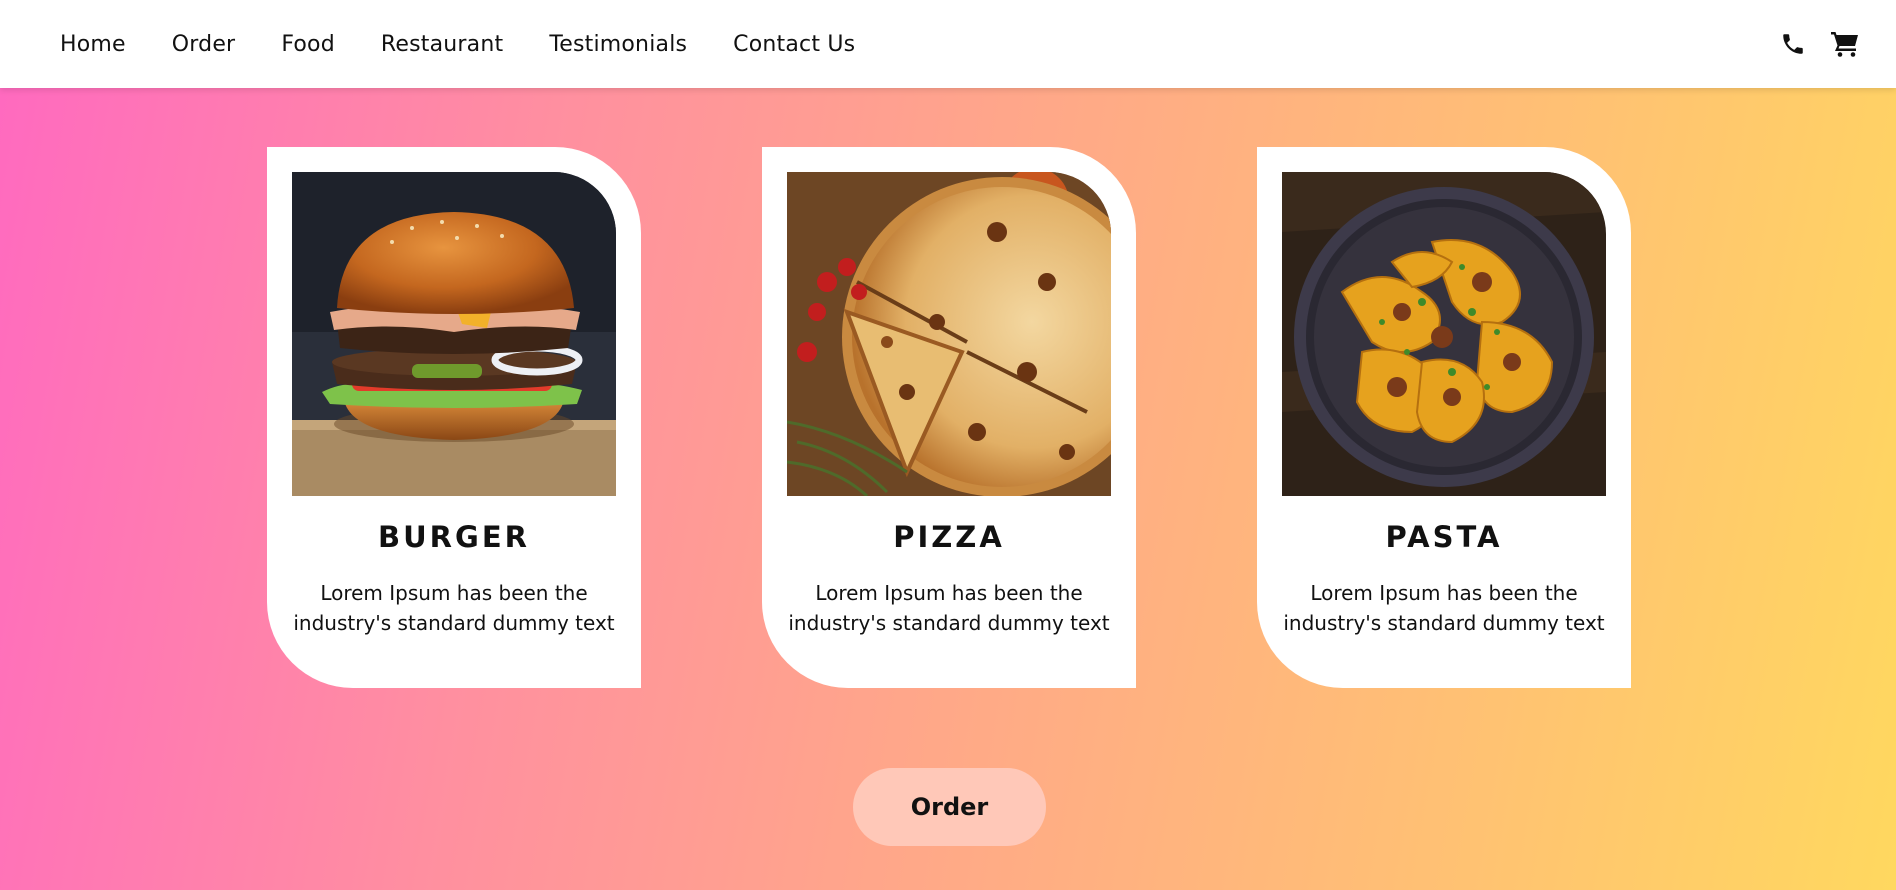 Image resolution: width=1896 pixels, height=890 pixels. What do you see at coordinates (204, 44) in the screenshot?
I see `nav-link-order: Order` at bounding box center [204, 44].